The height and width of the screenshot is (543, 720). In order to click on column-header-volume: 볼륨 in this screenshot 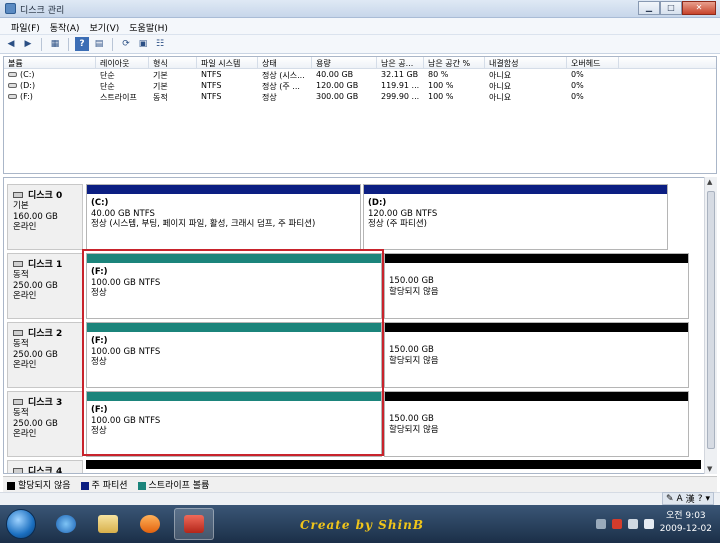, I will do `click(50, 62)`.